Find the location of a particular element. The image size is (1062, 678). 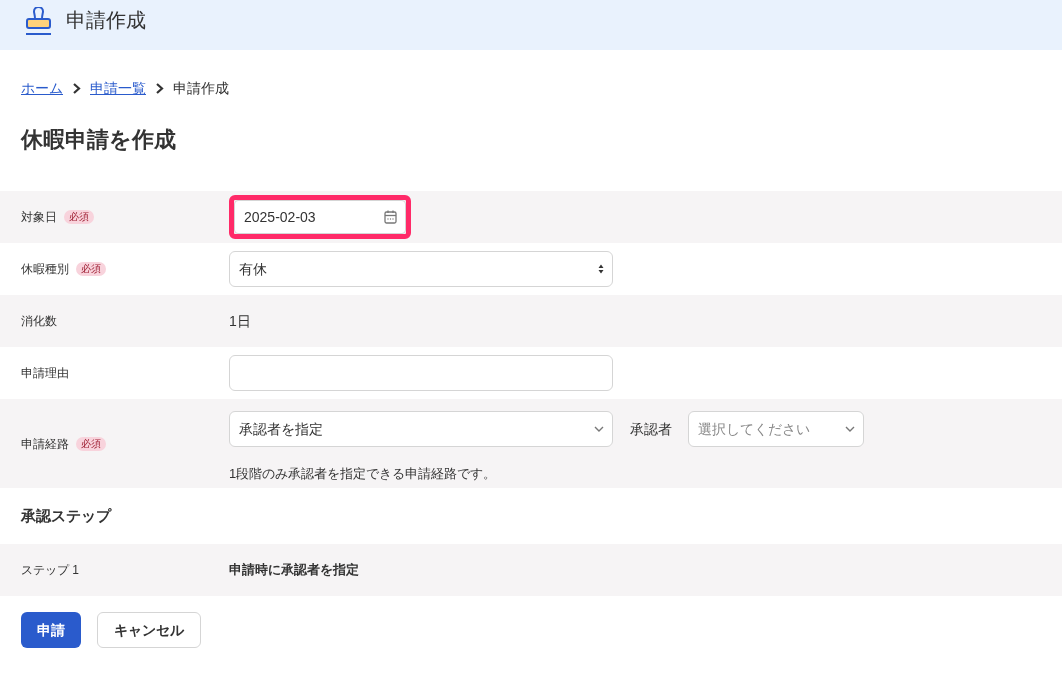

stamp-icon is located at coordinates (38, 22).